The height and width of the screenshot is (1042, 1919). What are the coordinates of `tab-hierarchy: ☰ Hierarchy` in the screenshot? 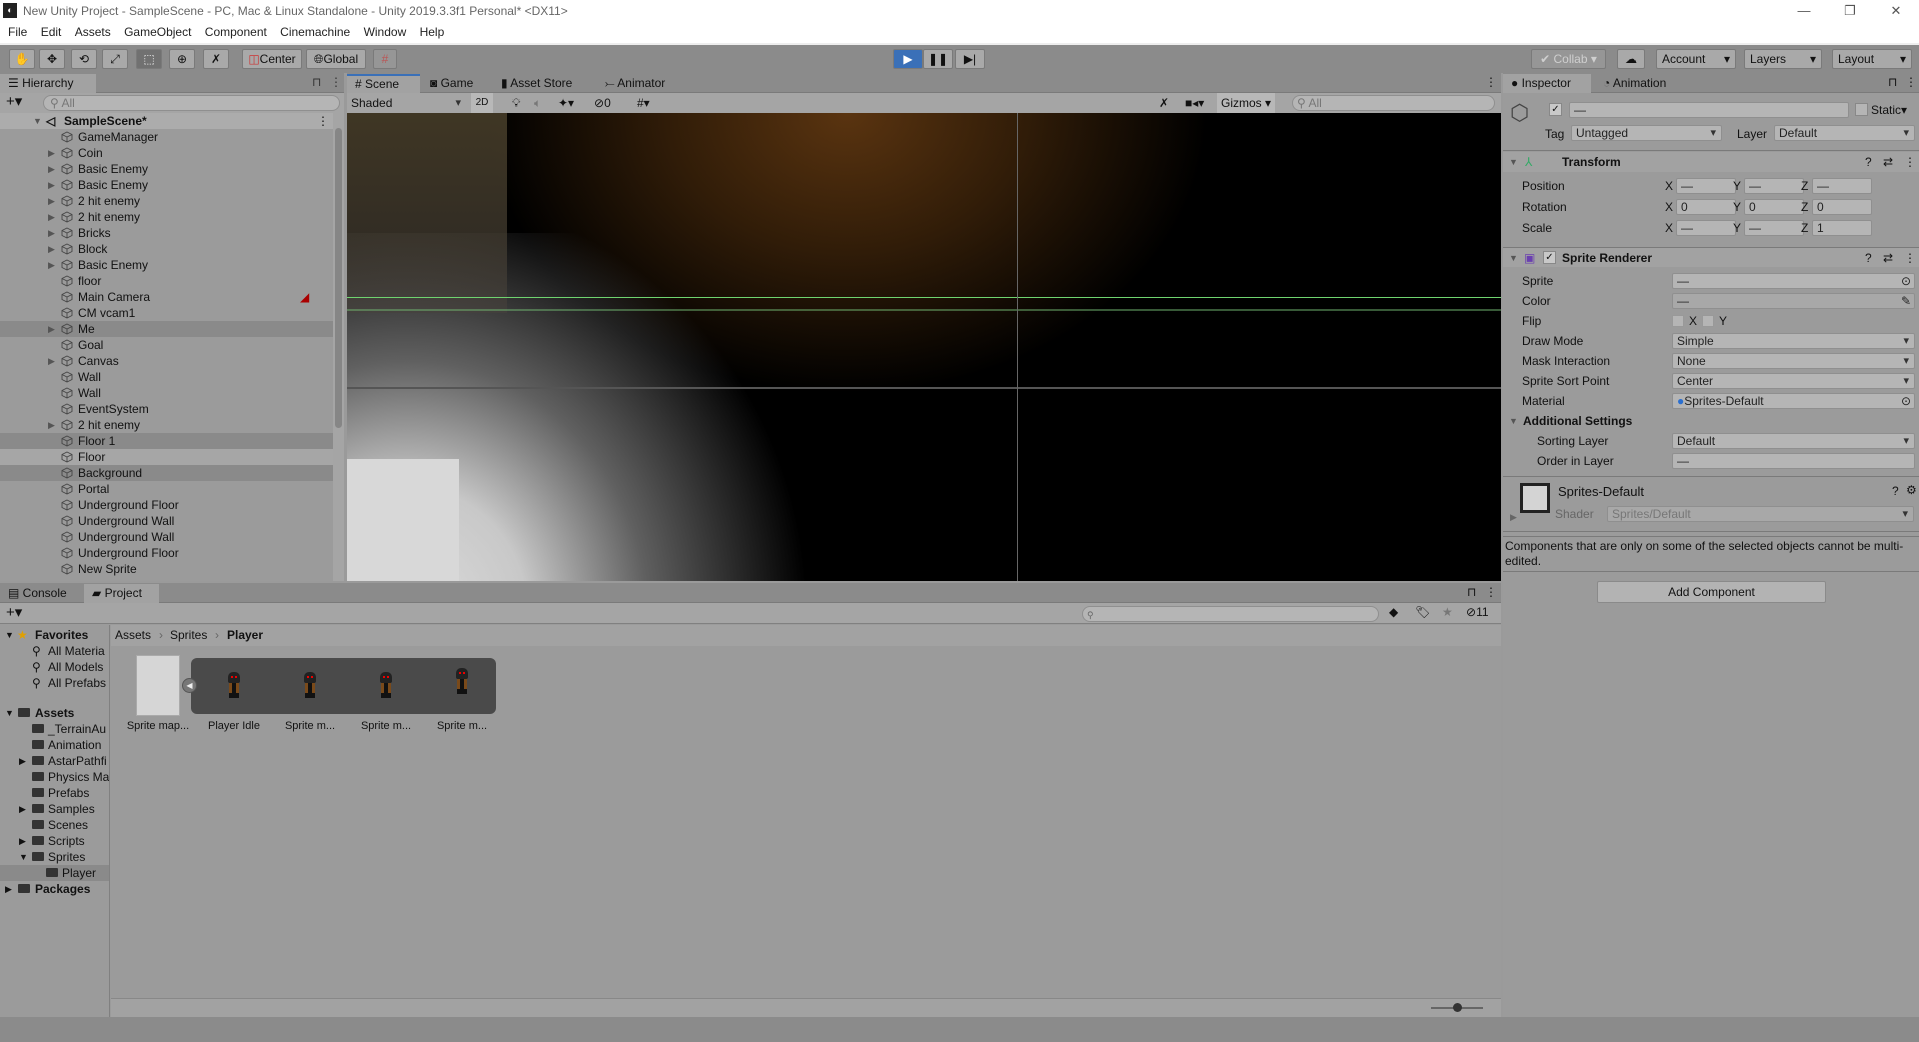 It's located at (48, 83).